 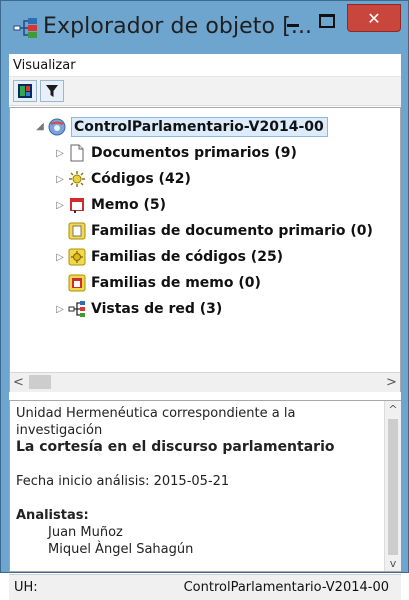 I want to click on tree-item-vistas-red: Vistas de red (3), so click(x=145, y=309).